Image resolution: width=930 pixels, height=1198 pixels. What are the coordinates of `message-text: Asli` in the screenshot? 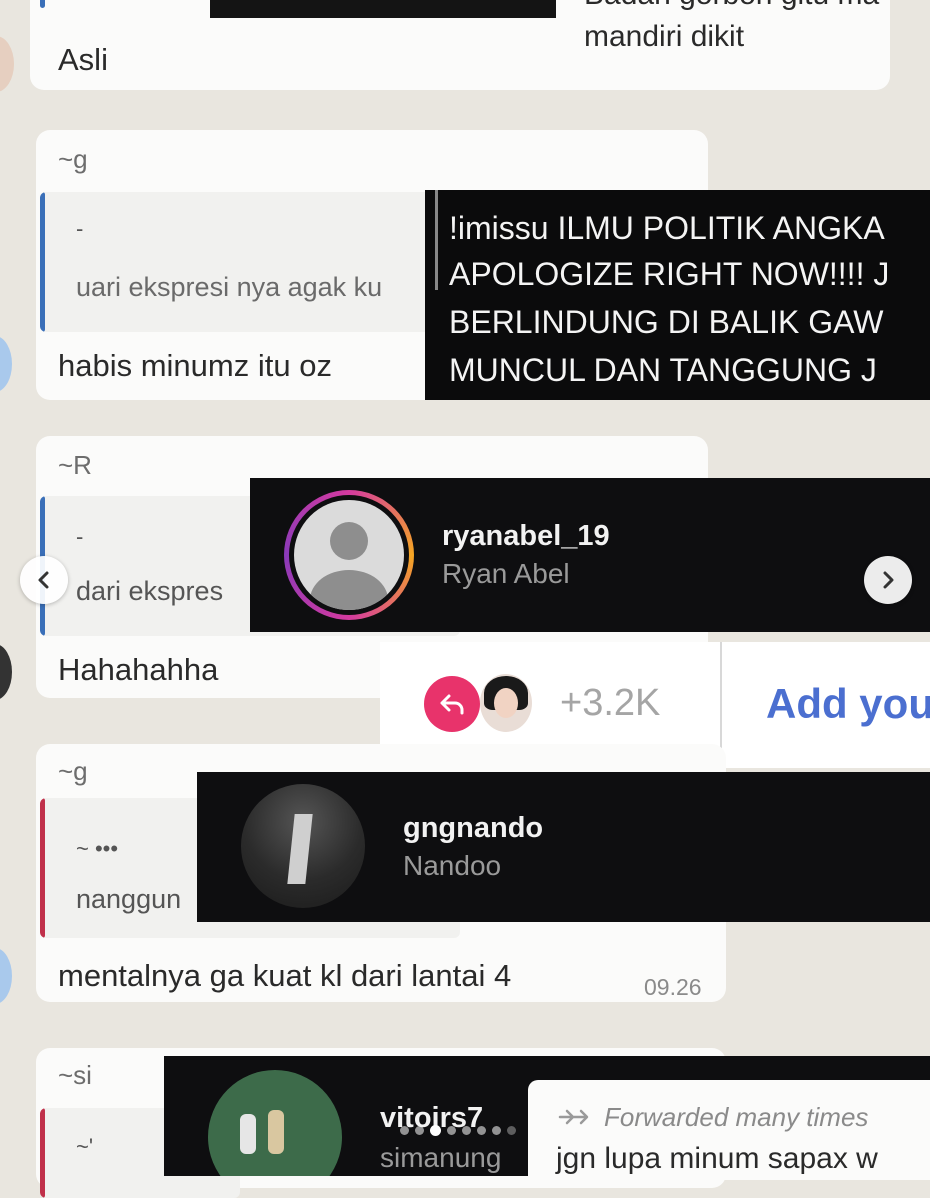 It's located at (83, 59).